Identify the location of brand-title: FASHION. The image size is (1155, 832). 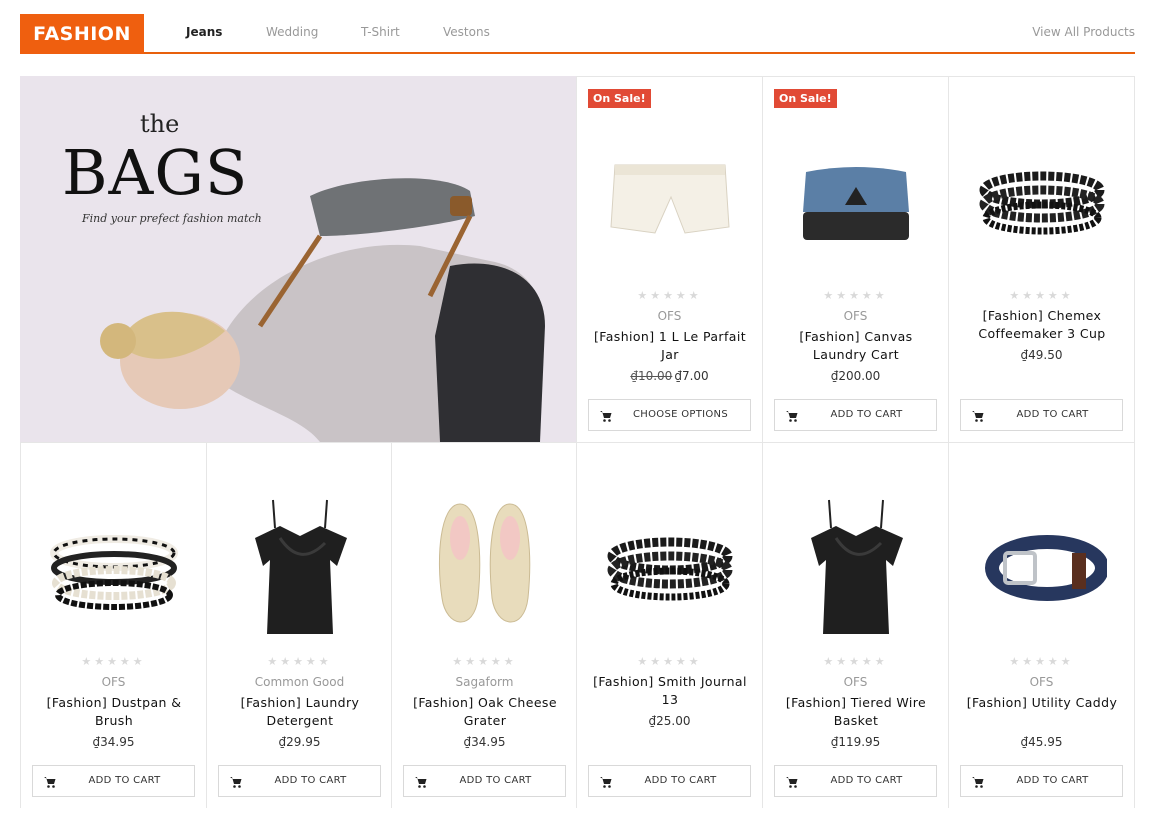
(82, 34).